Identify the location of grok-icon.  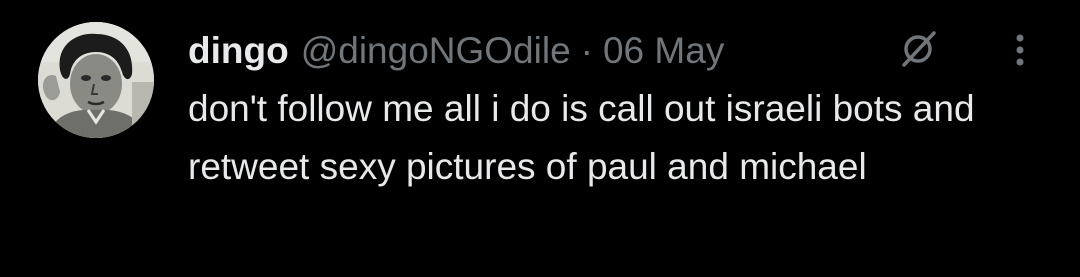
(918, 49).